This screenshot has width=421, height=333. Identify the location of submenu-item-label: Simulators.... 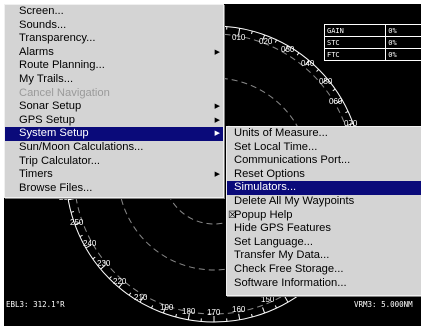
(265, 187).